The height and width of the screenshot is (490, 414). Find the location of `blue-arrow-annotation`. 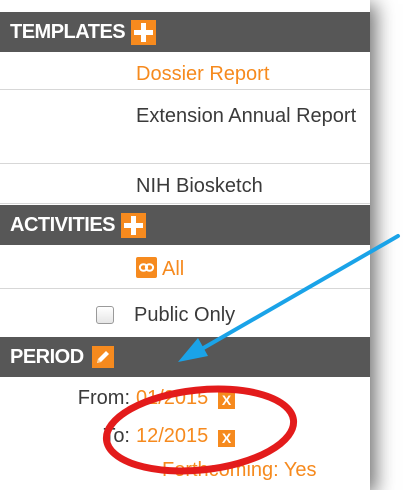

blue-arrow-annotation is located at coordinates (289, 298).